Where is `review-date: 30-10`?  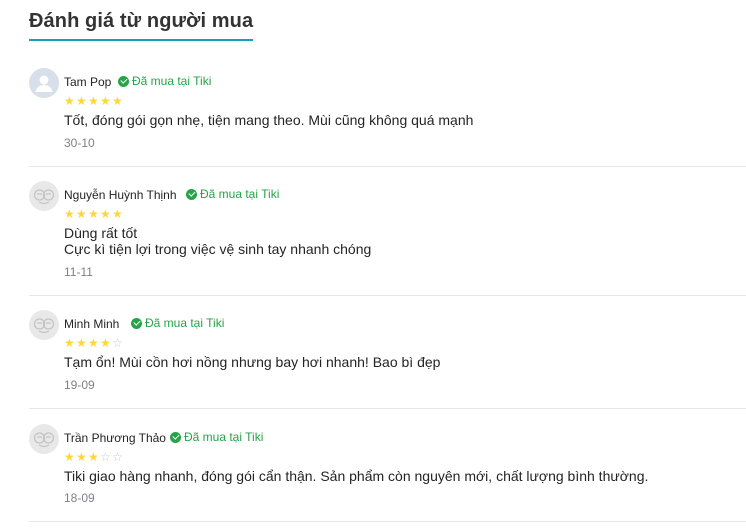
review-date: 30-10 is located at coordinates (79, 143).